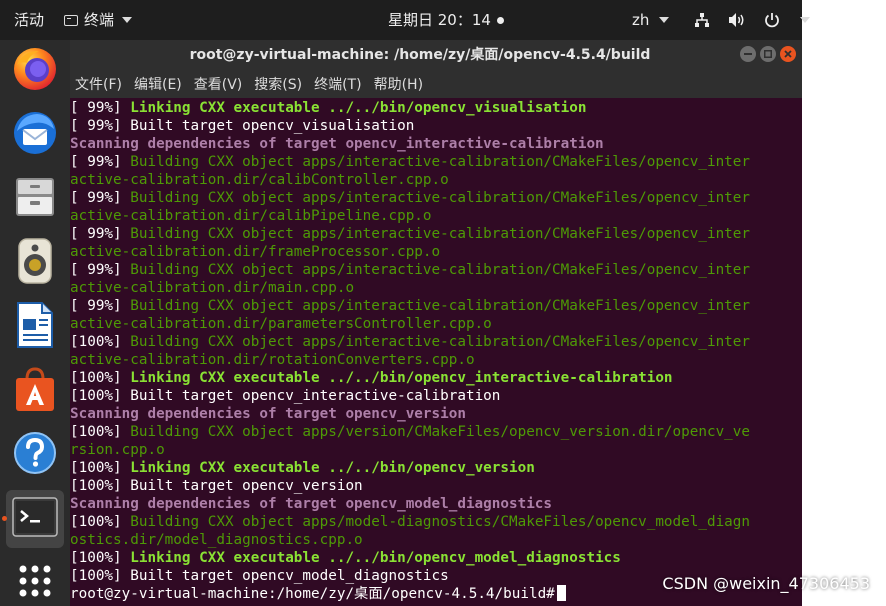  I want to click on menu-help: 帮助(H), so click(398, 84).